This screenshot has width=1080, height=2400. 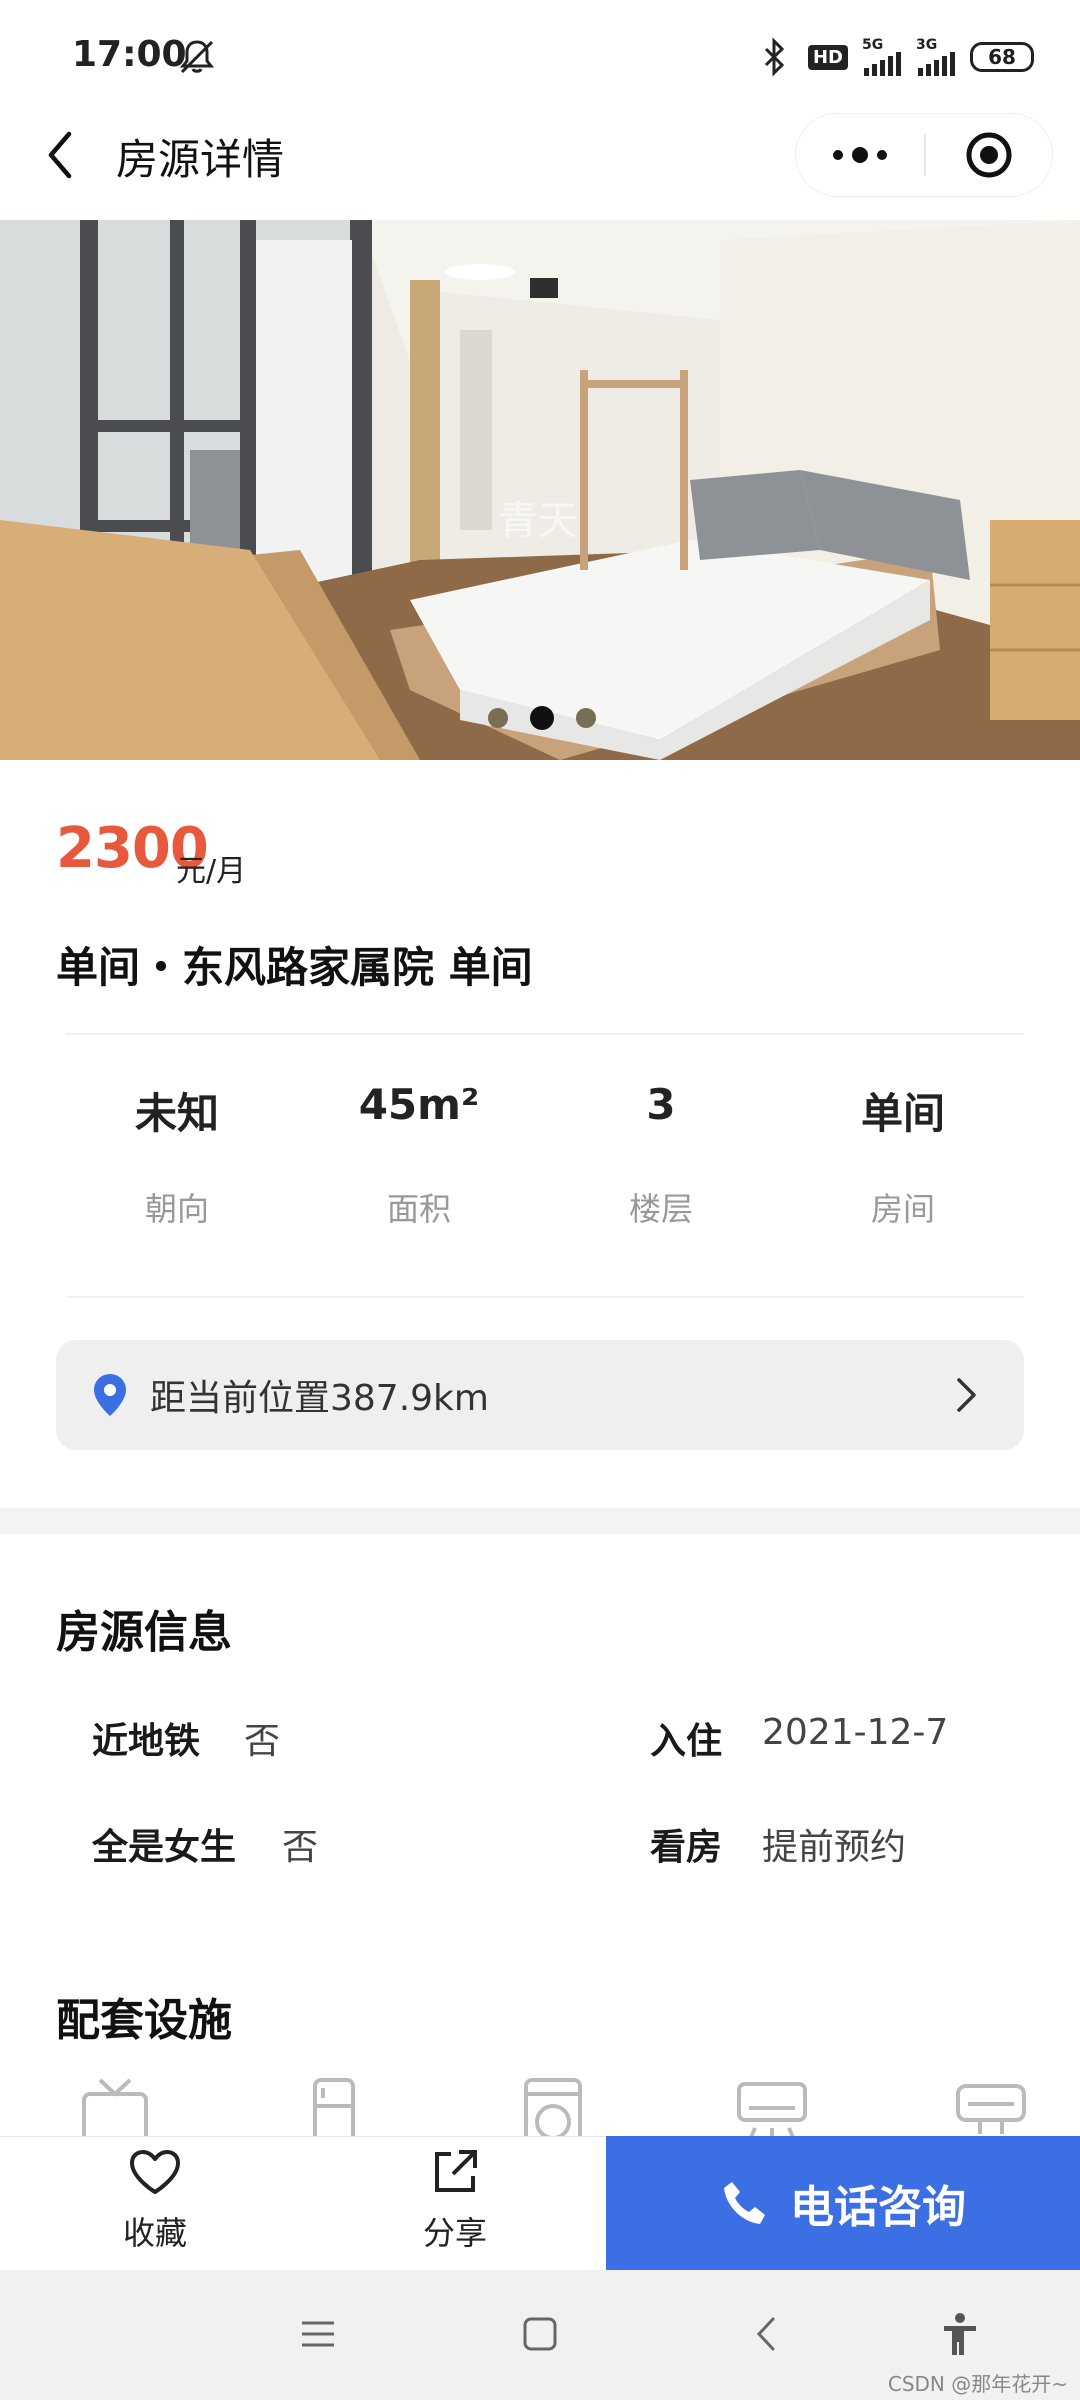 What do you see at coordinates (177, 1155) in the screenshot?
I see `stat-orientation: 未知 朝向` at bounding box center [177, 1155].